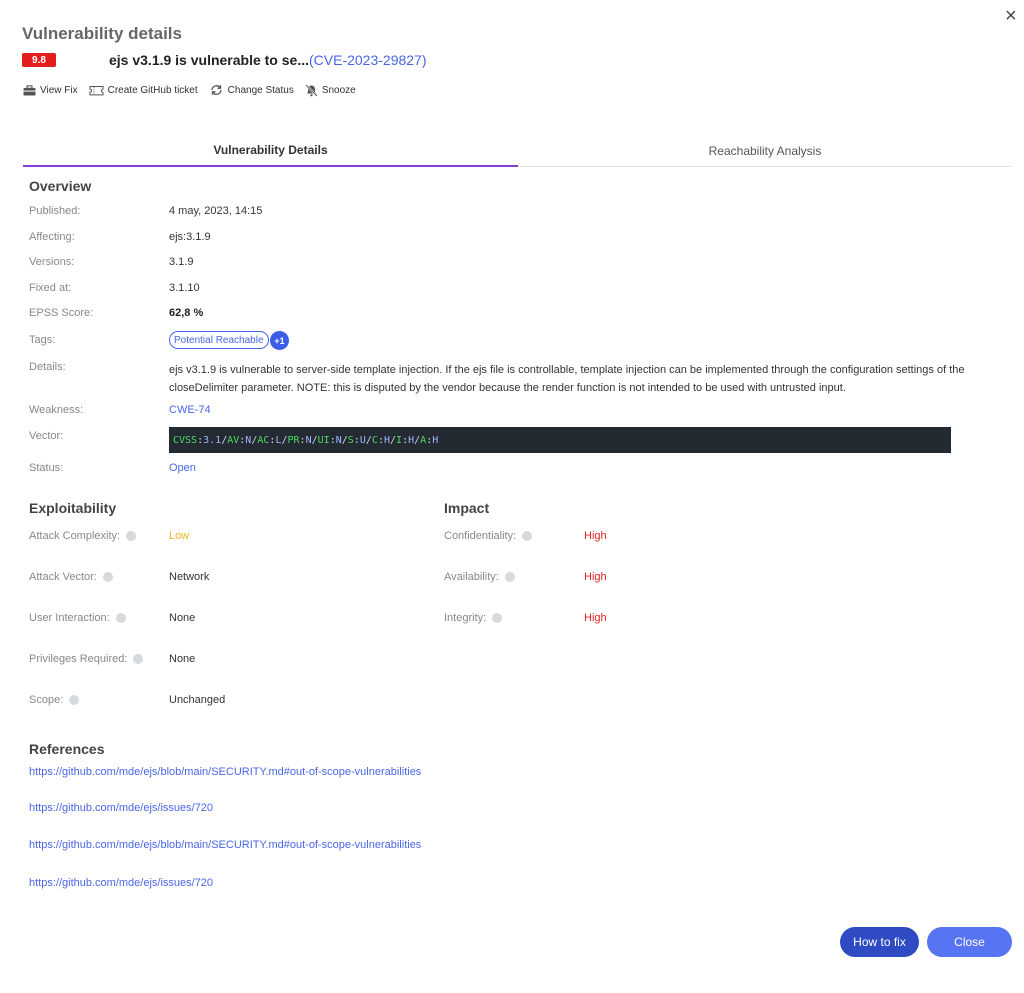  Describe the element at coordinates (185, 440) in the screenshot. I see `vector-metric-key: CVSS` at that location.